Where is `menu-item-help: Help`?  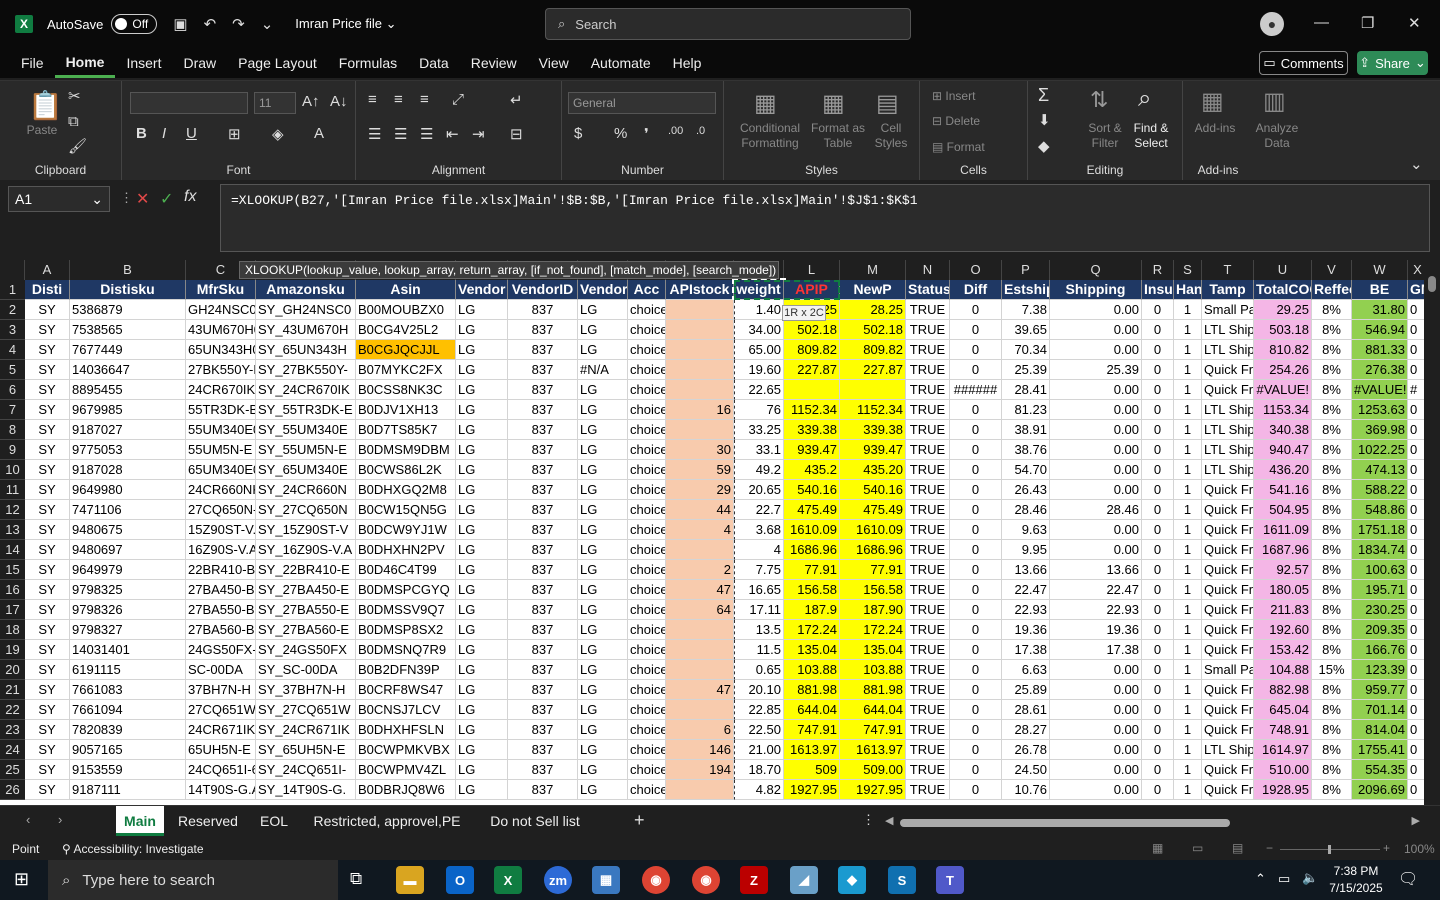
menu-item-help: Help is located at coordinates (687, 63).